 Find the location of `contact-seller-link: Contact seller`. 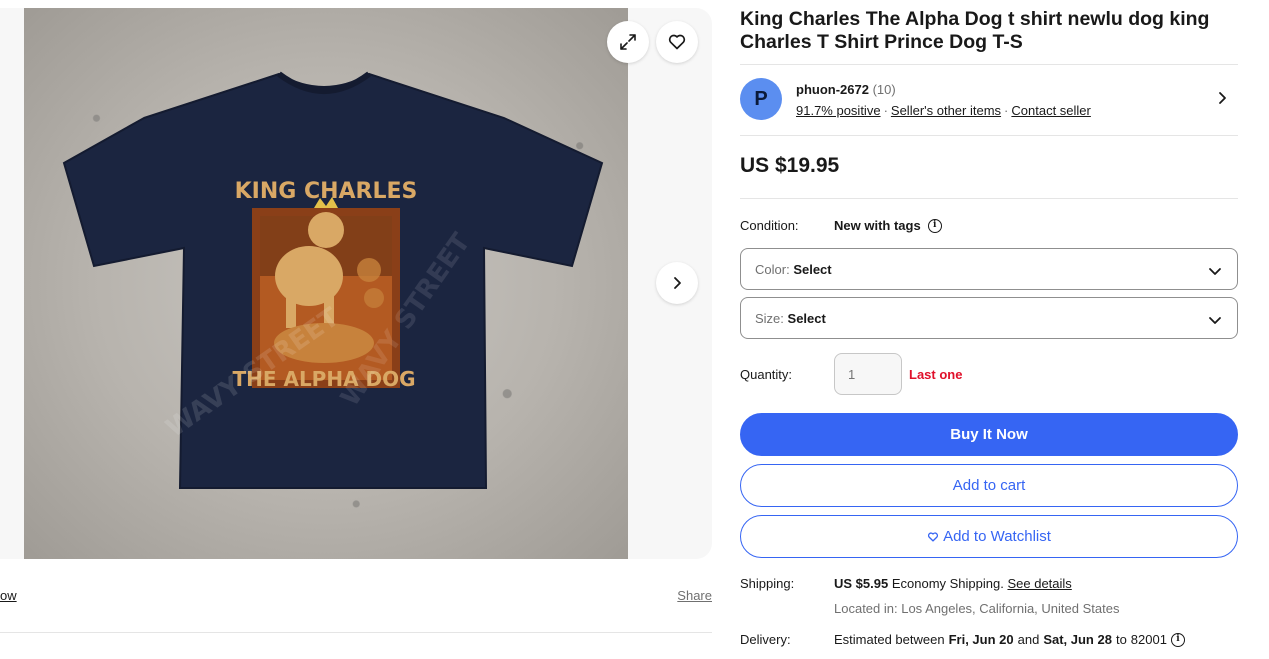

contact-seller-link: Contact seller is located at coordinates (1050, 110).